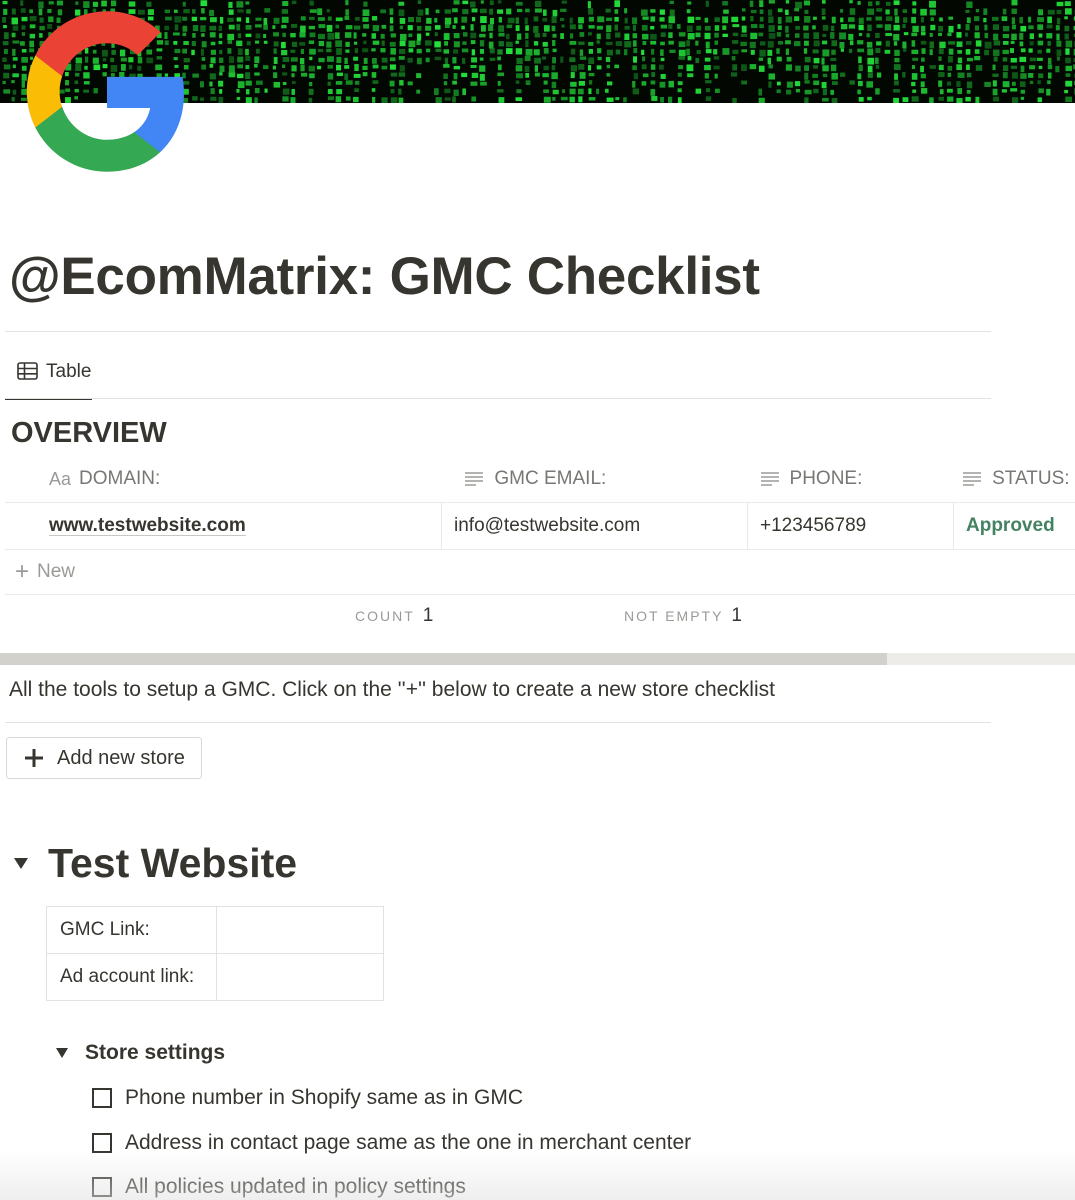 The height and width of the screenshot is (1200, 1075). I want to click on cell-status: Approved, so click(1014, 526).